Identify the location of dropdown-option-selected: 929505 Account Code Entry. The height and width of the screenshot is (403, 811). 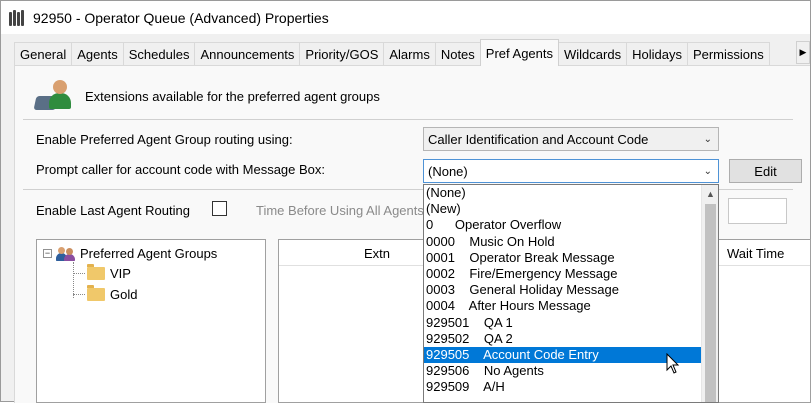
(563, 355).